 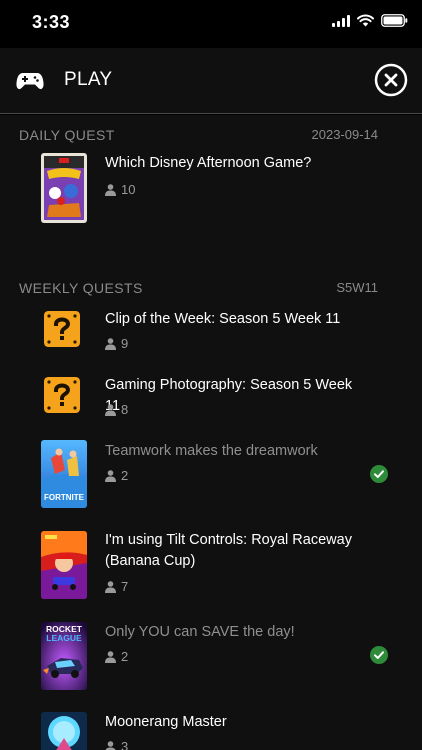 What do you see at coordinates (211, 451) in the screenshot?
I see `quest-title: Teamwork makes the dreamwork` at bounding box center [211, 451].